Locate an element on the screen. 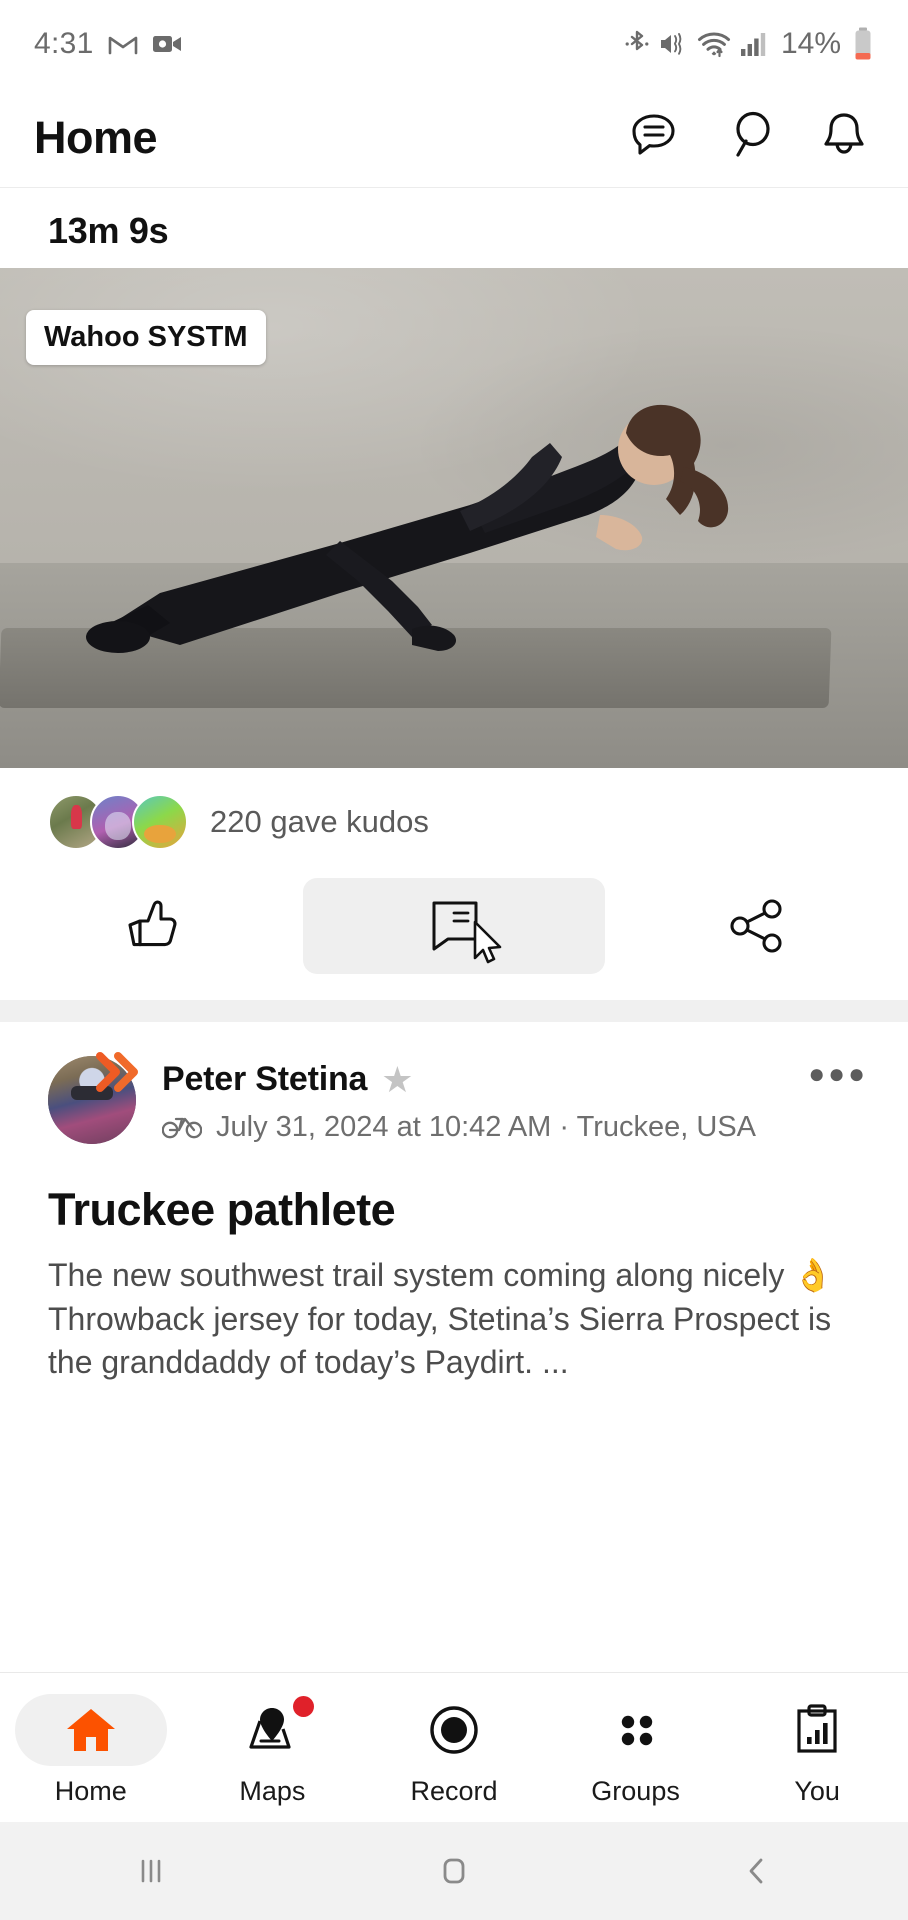 The image size is (908, 1920). nav-item-groups: Groups is located at coordinates (636, 1750).